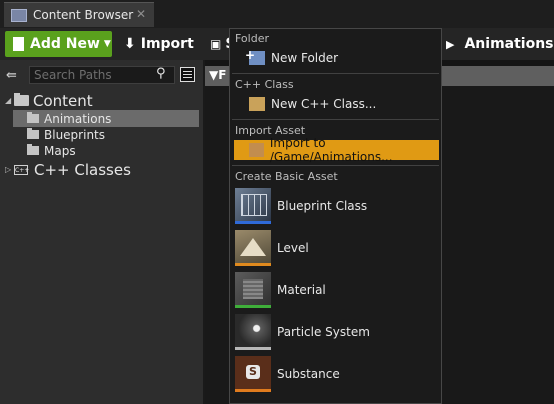 The image size is (554, 404). I want to click on expanded-arrow-icon: ◢, so click(9, 100).